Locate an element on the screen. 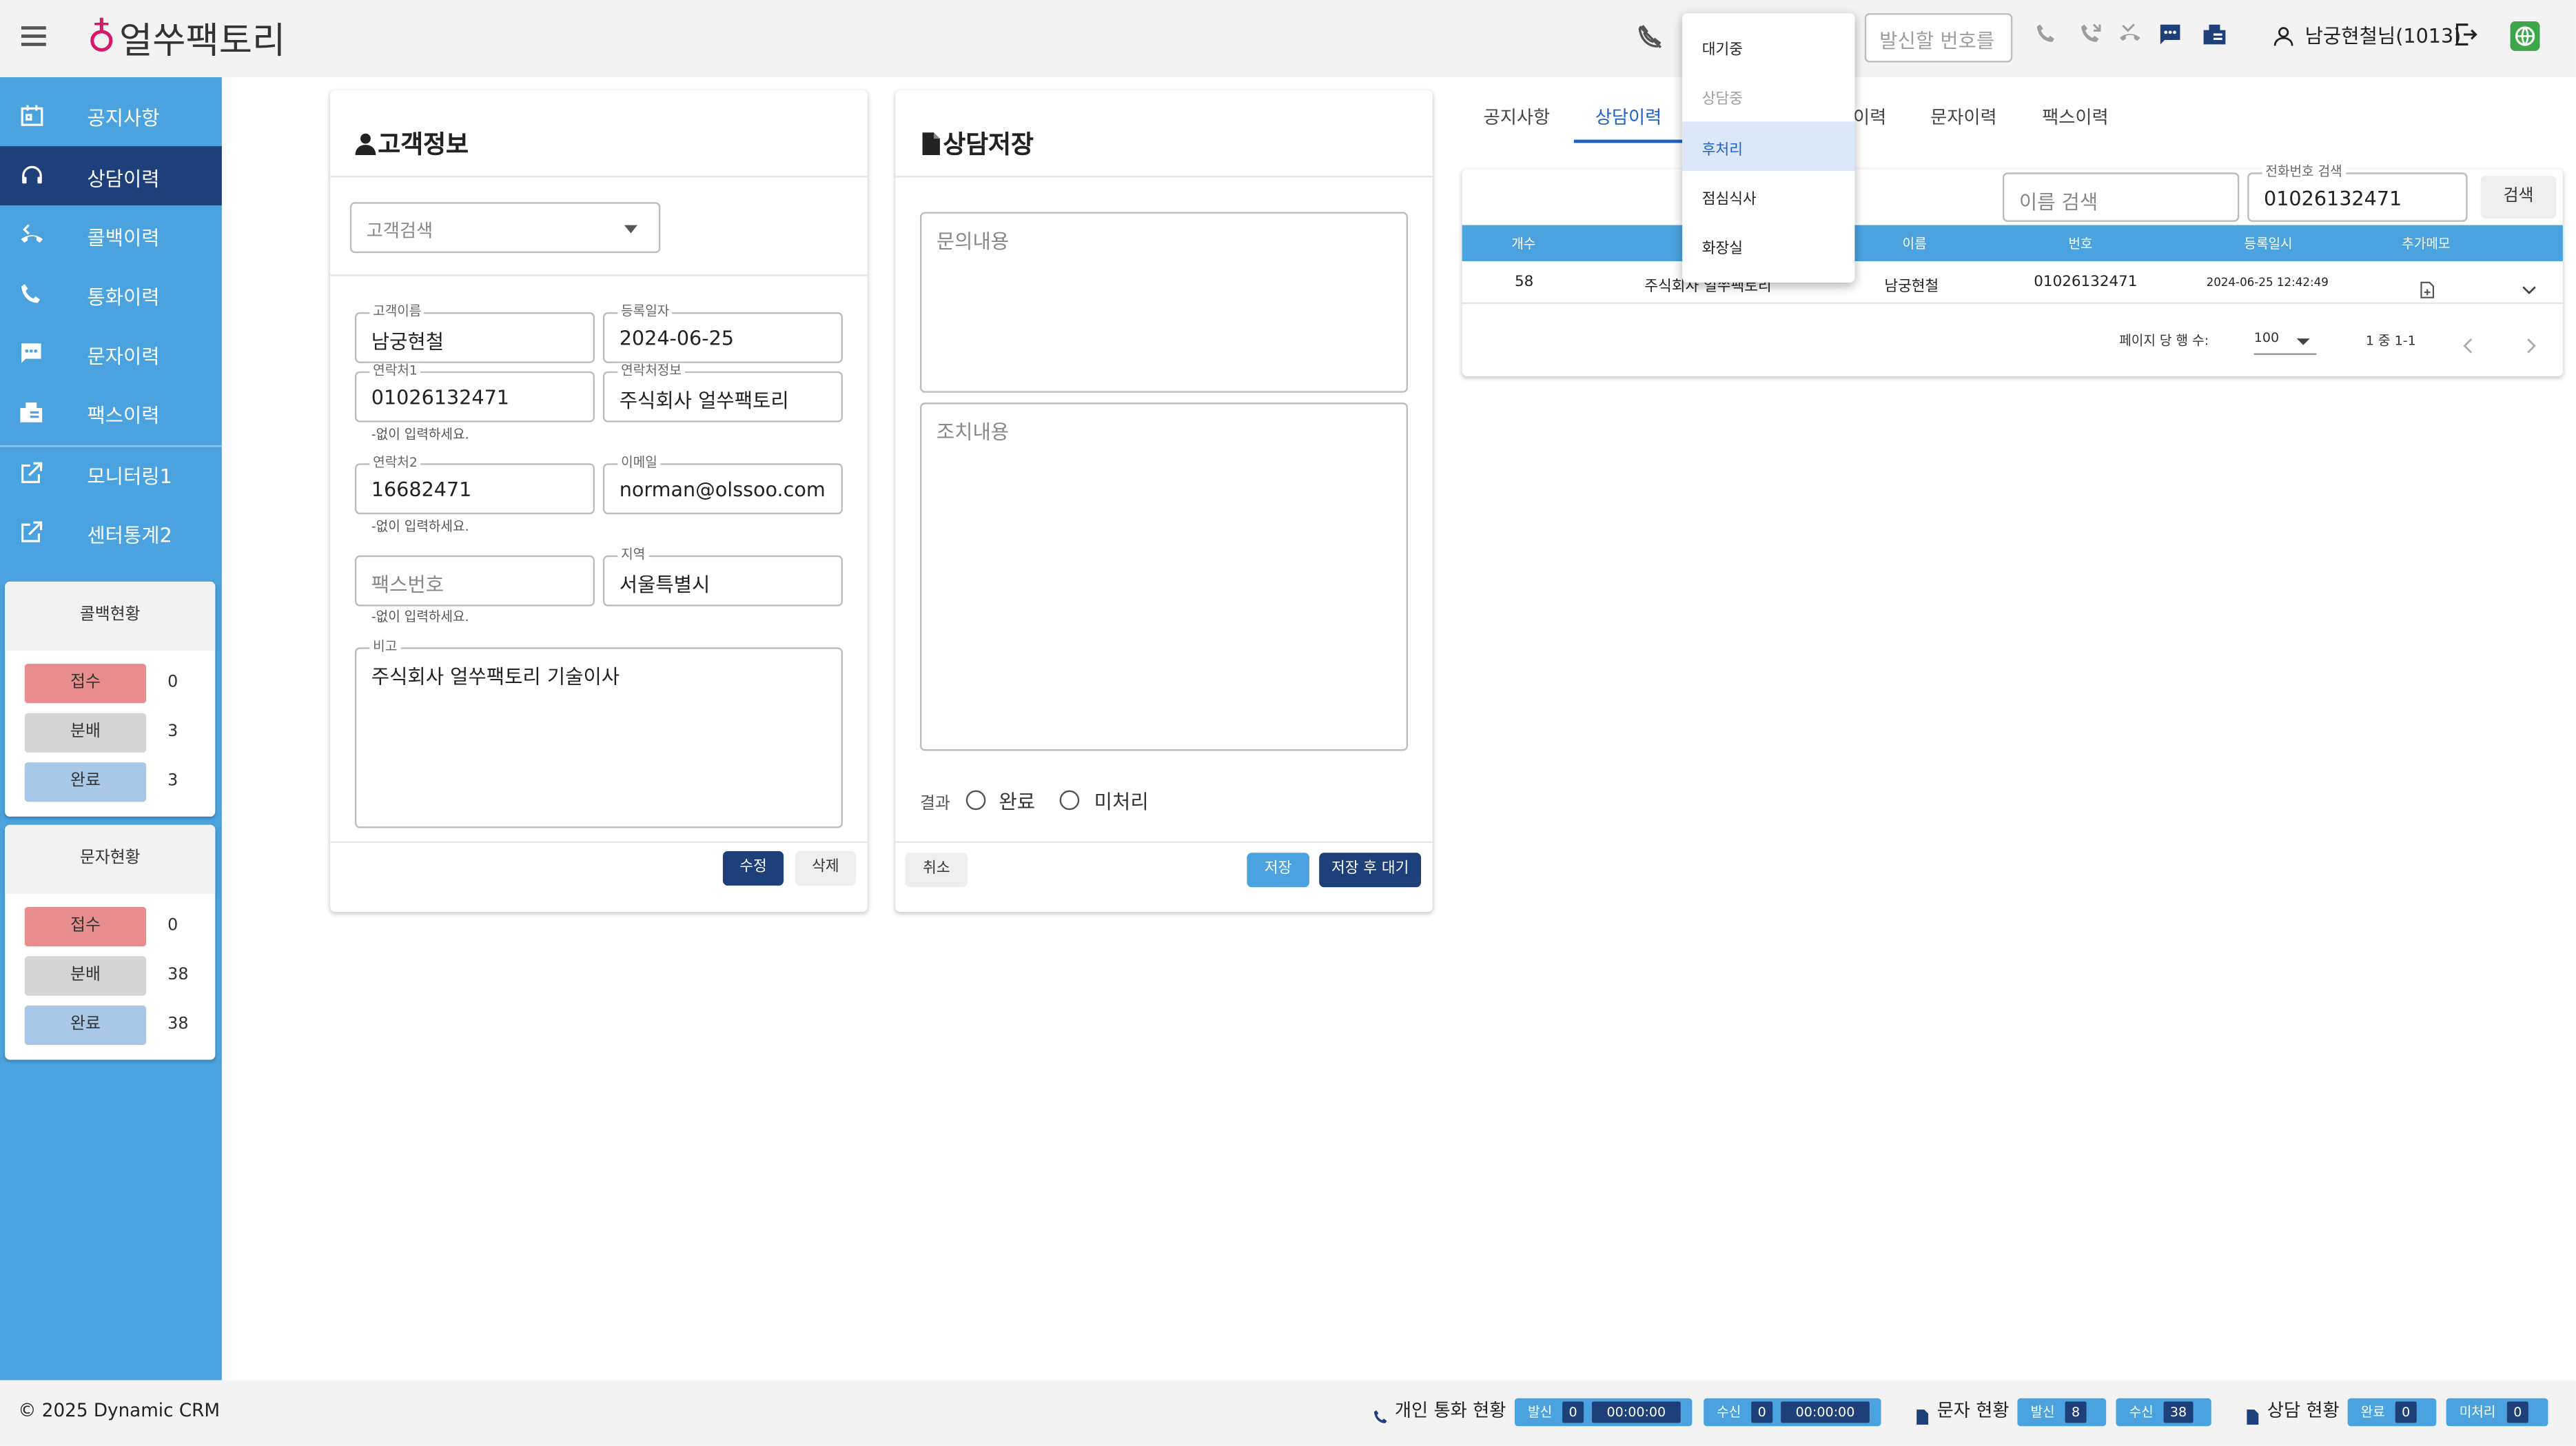 Image resolution: width=2576 pixels, height=1446 pixels. regdate-field: 등록일자 2024-06-25 is located at coordinates (722, 333).